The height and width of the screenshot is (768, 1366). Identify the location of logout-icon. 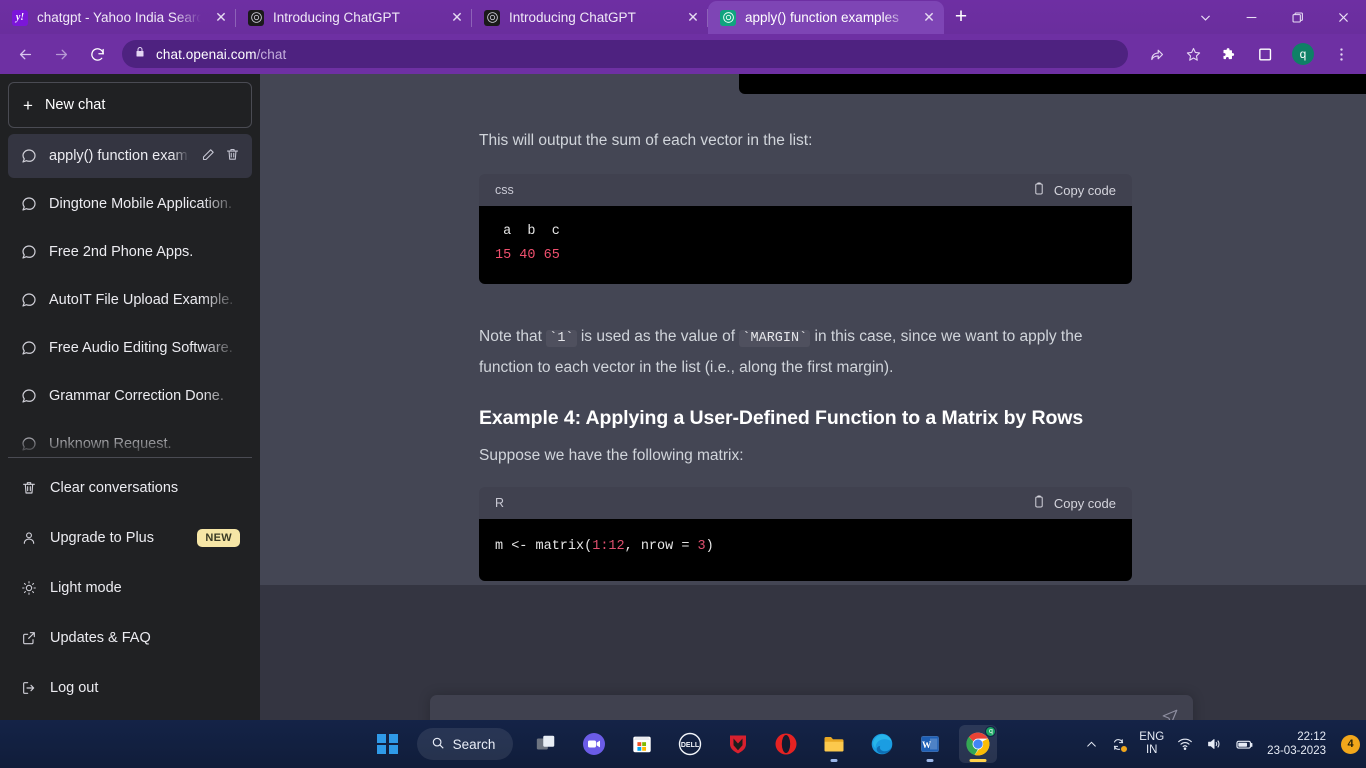
(28, 688).